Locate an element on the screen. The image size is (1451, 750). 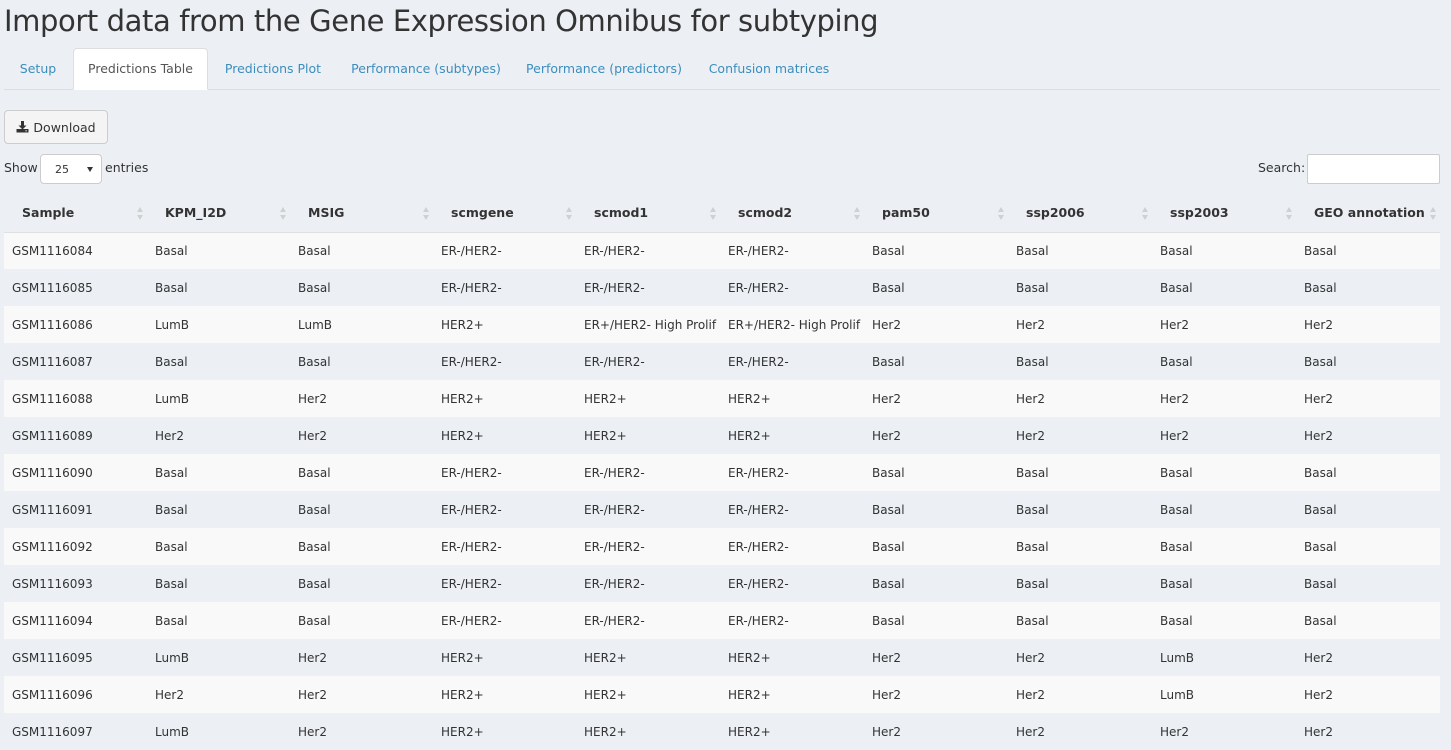
tab-predictions-plot: Predictions Plot is located at coordinates (273, 68).